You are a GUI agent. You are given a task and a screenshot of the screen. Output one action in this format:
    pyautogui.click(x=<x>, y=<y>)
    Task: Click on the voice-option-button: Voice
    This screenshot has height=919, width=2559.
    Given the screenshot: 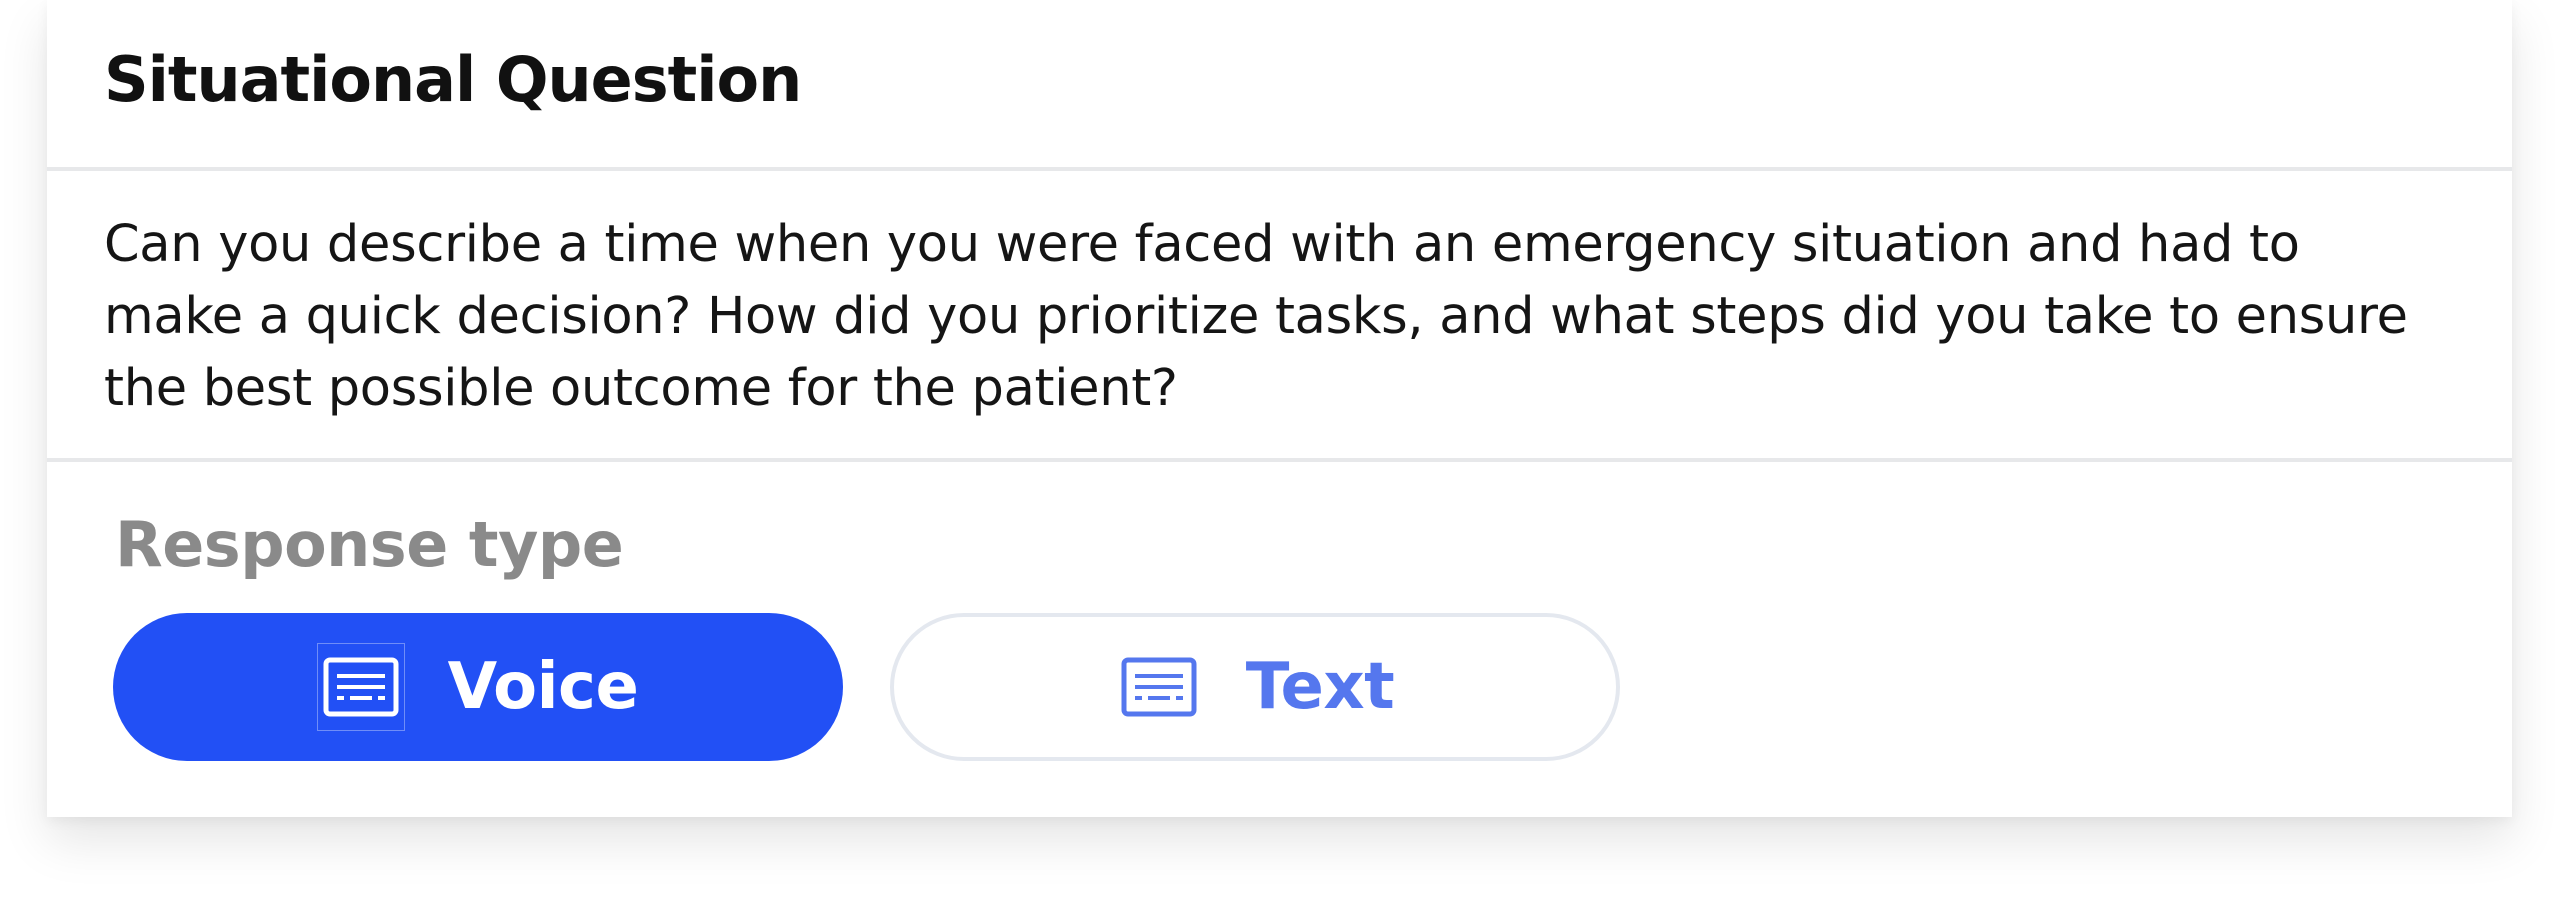 What is the action you would take?
    pyautogui.click(x=478, y=687)
    